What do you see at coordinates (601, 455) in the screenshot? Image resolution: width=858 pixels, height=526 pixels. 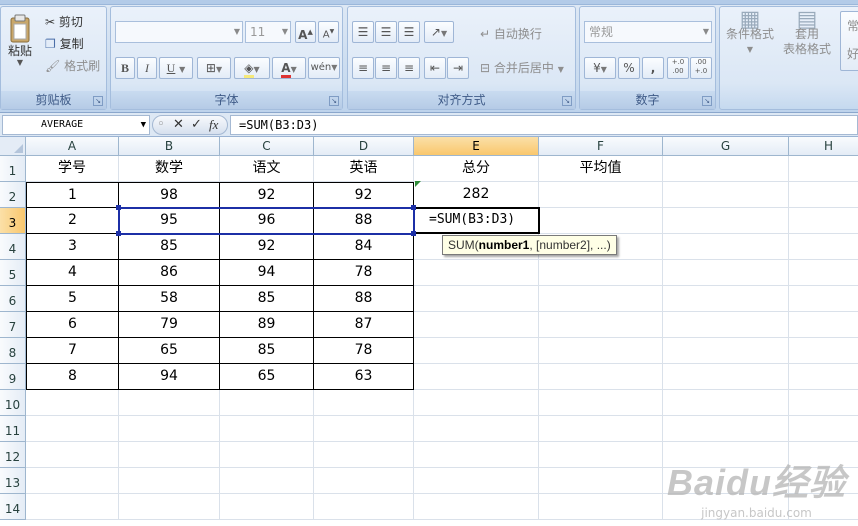 I see `cell-f12` at bounding box center [601, 455].